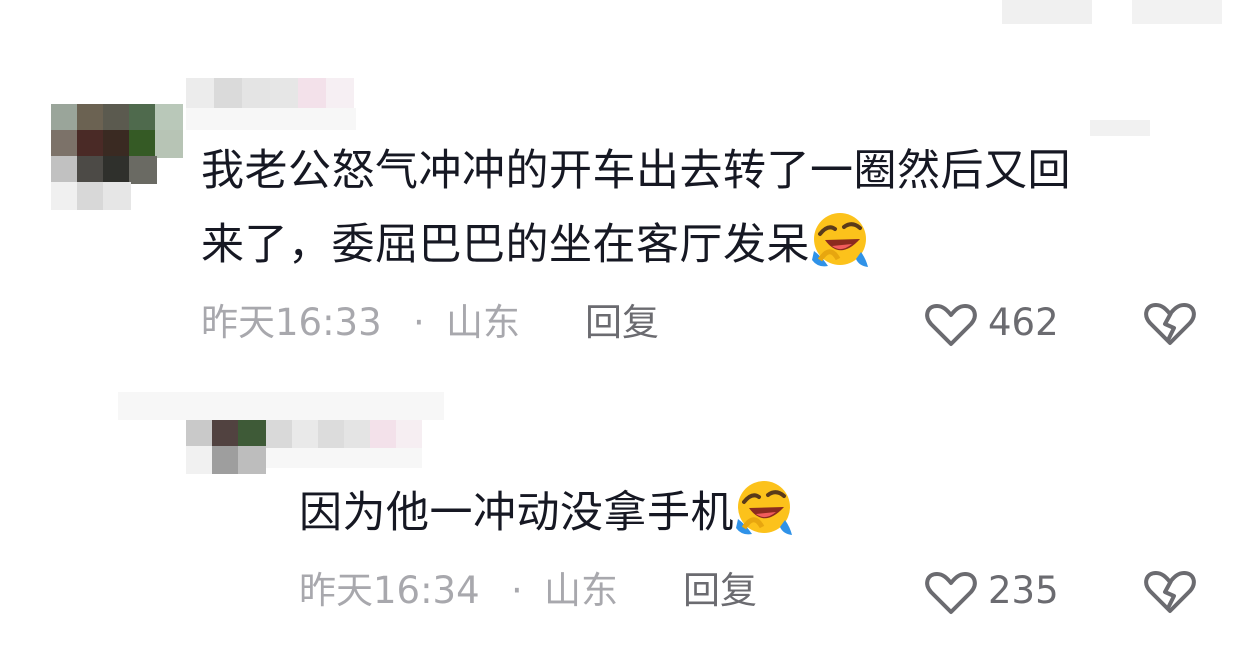 Image resolution: width=1260 pixels, height=661 pixels. Describe the element at coordinates (636, 171) in the screenshot. I see `comment-text-line-1: 我老公怒气冲冲的开车出去转了一圈然后又回` at that location.